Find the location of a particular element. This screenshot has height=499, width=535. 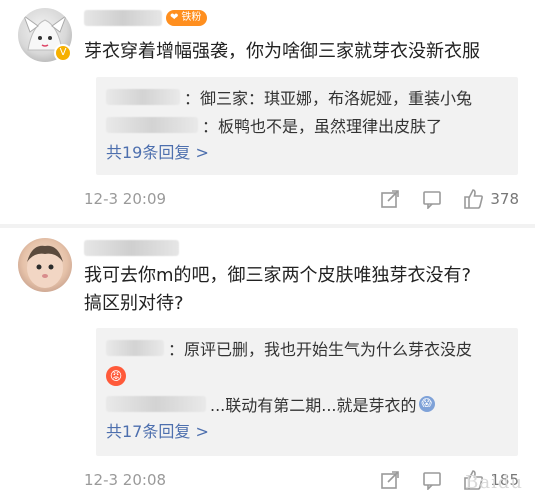

shocked-face-icon: 😱 is located at coordinates (426, 404).